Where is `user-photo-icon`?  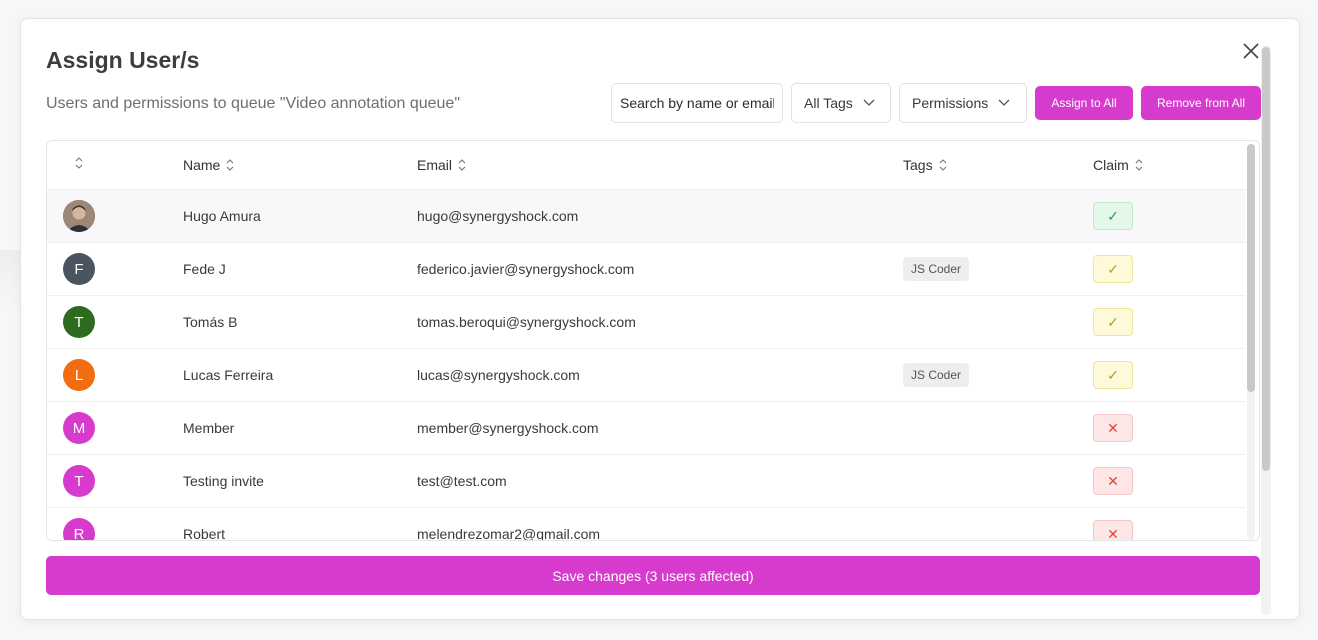 user-photo-icon is located at coordinates (79, 216).